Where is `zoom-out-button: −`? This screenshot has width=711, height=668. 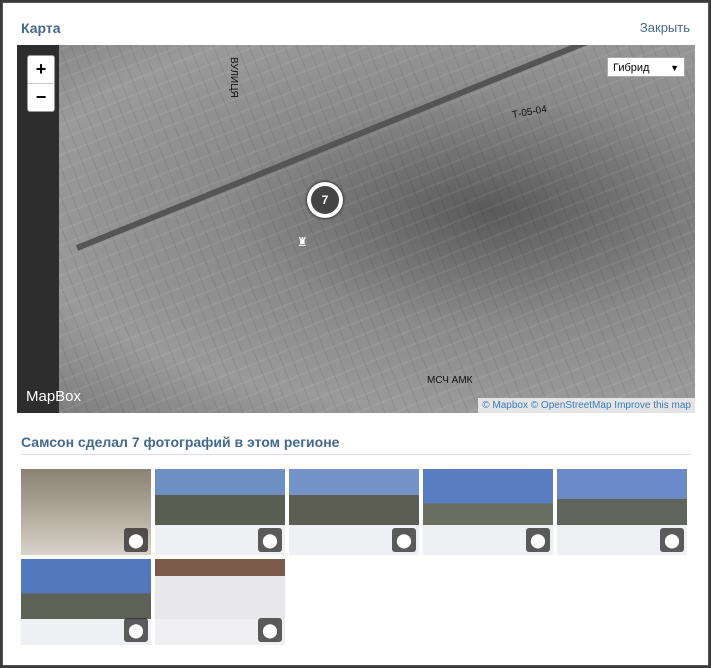
zoom-out-button: − is located at coordinates (41, 97).